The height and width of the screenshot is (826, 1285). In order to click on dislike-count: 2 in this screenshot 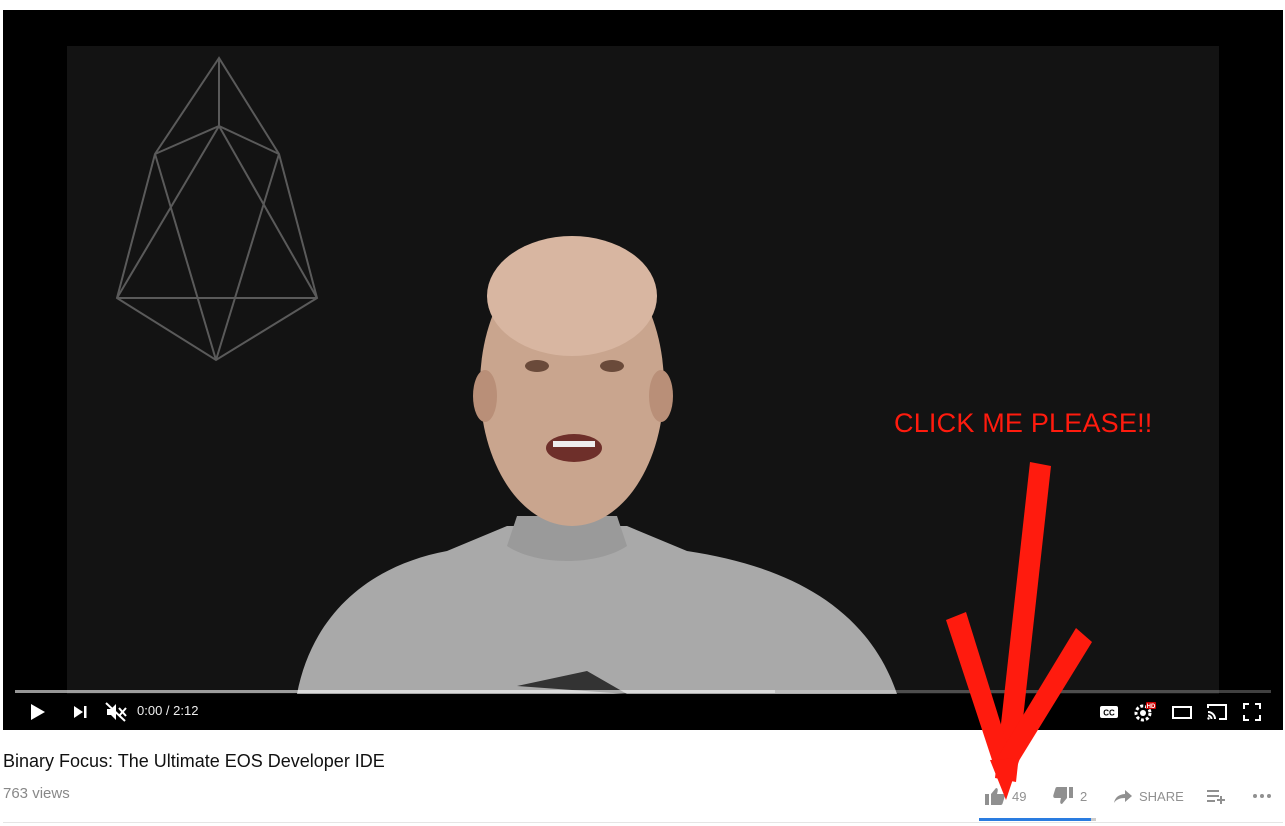, I will do `click(1084, 796)`.